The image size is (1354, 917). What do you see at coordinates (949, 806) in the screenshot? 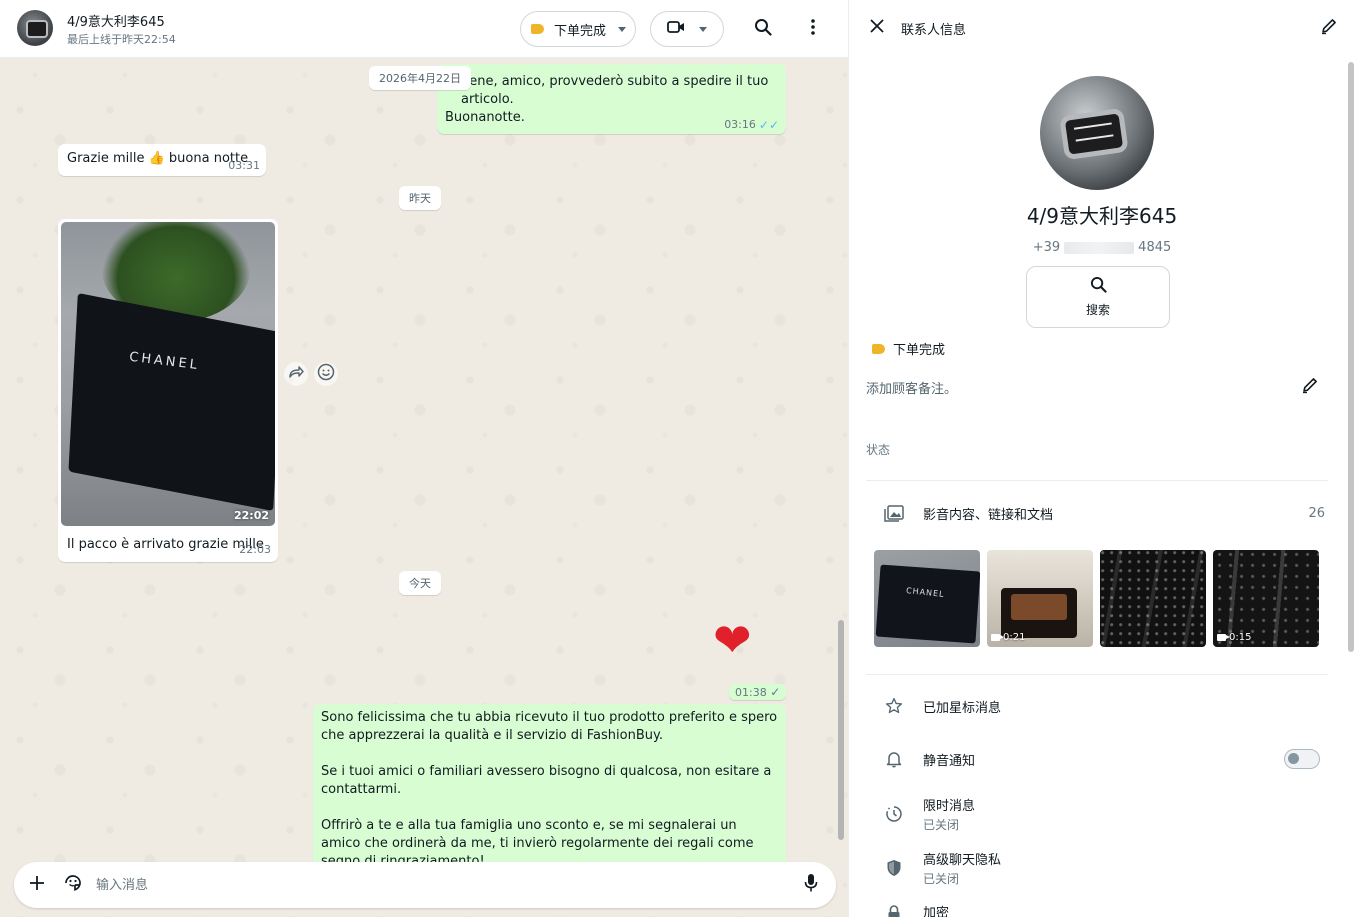
I see `disappearing-title: 限时消息` at bounding box center [949, 806].